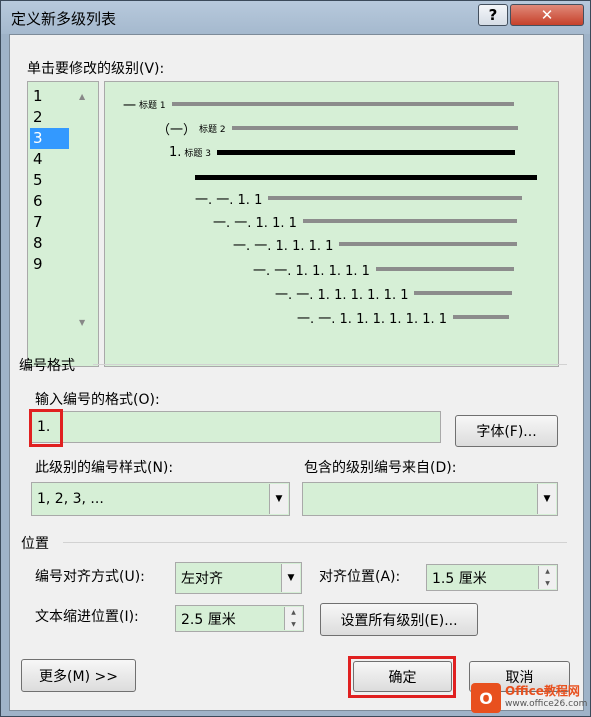 The width and height of the screenshot is (591, 717). Describe the element at coordinates (177, 130) in the screenshot. I see `preview-level-2-prefix: （一）` at that location.